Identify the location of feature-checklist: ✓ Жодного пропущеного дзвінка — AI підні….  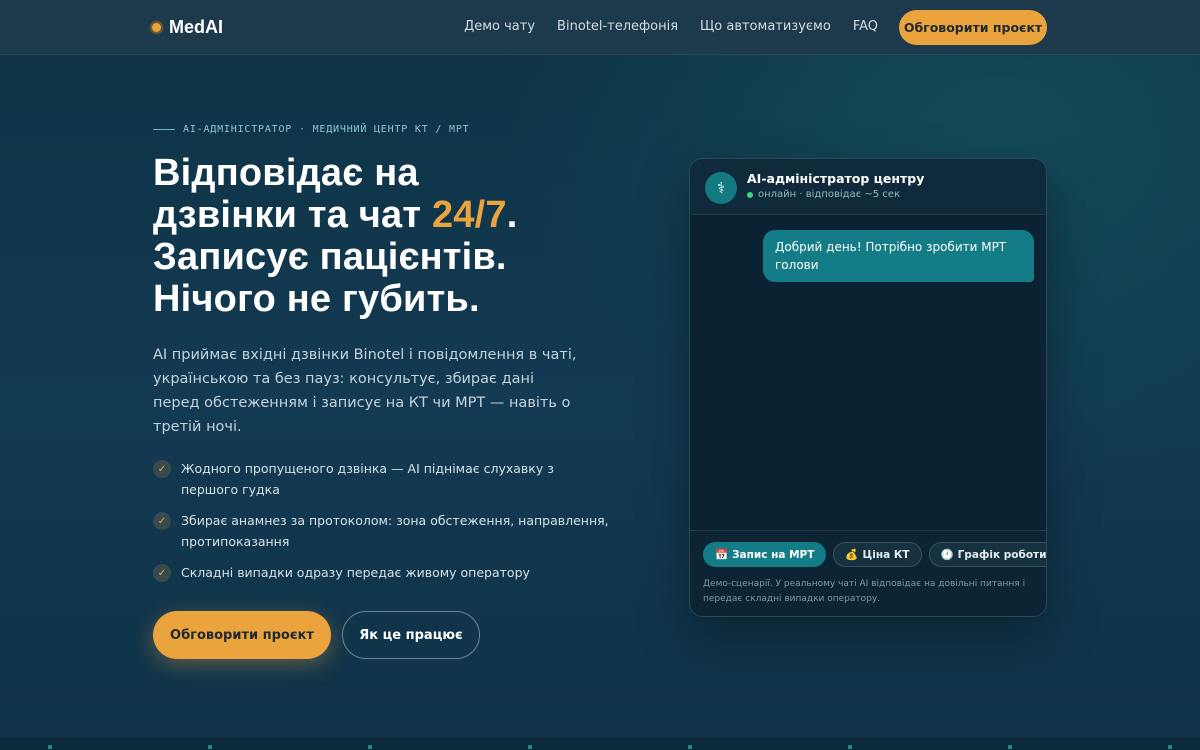
(383, 525).